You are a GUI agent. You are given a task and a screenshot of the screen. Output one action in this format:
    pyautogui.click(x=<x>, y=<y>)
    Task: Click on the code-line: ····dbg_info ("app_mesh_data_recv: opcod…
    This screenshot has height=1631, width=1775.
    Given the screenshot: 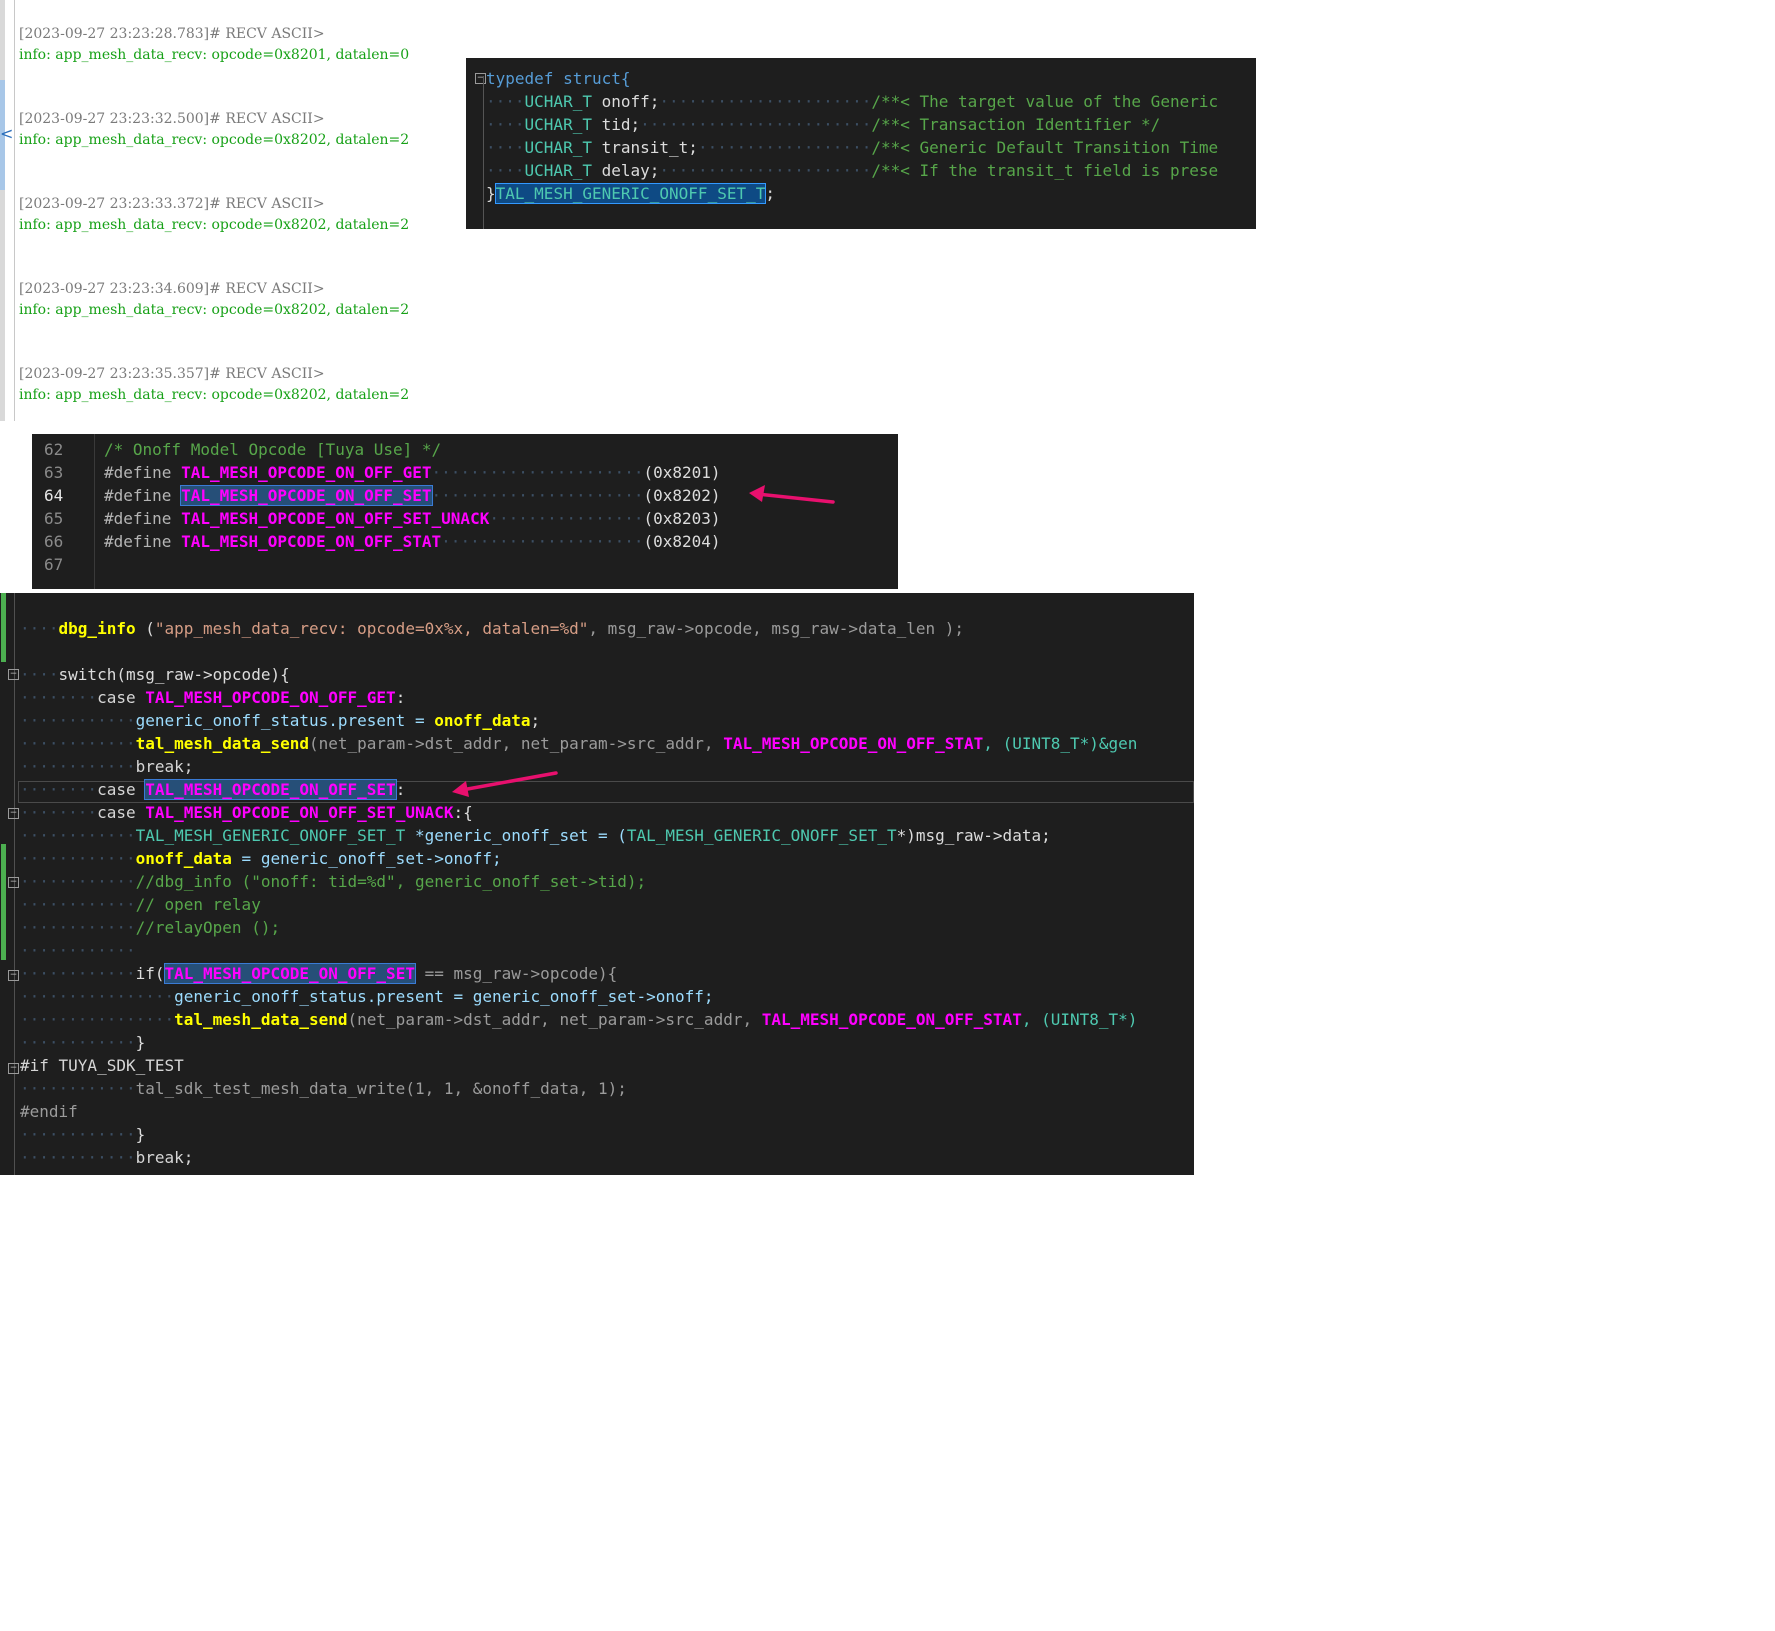 What is the action you would take?
    pyautogui.click(x=492, y=628)
    